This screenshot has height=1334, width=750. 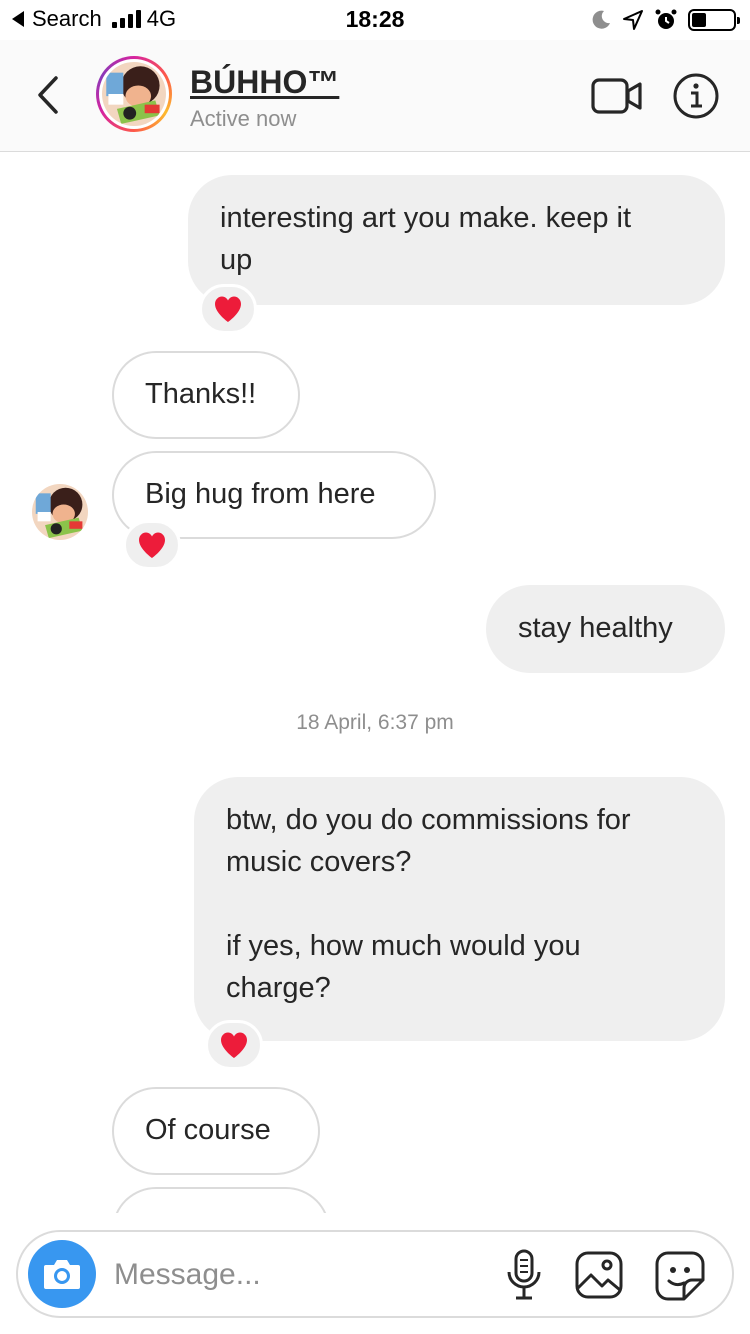 I want to click on microphone-icon, so click(x=524, y=1275).